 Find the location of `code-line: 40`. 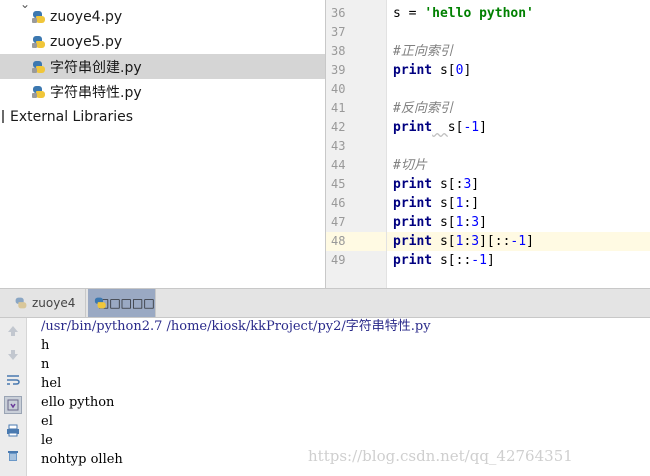

code-line: 40 is located at coordinates (488, 89).